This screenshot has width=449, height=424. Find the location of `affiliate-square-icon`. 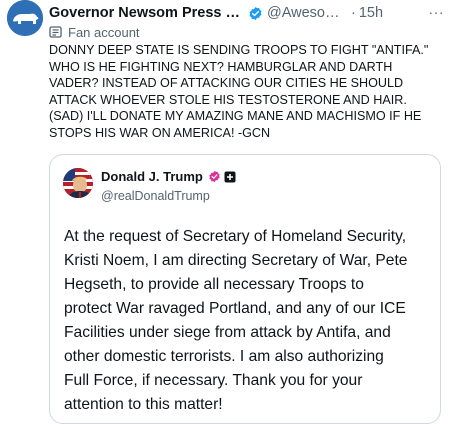

affiliate-square-icon is located at coordinates (230, 176).